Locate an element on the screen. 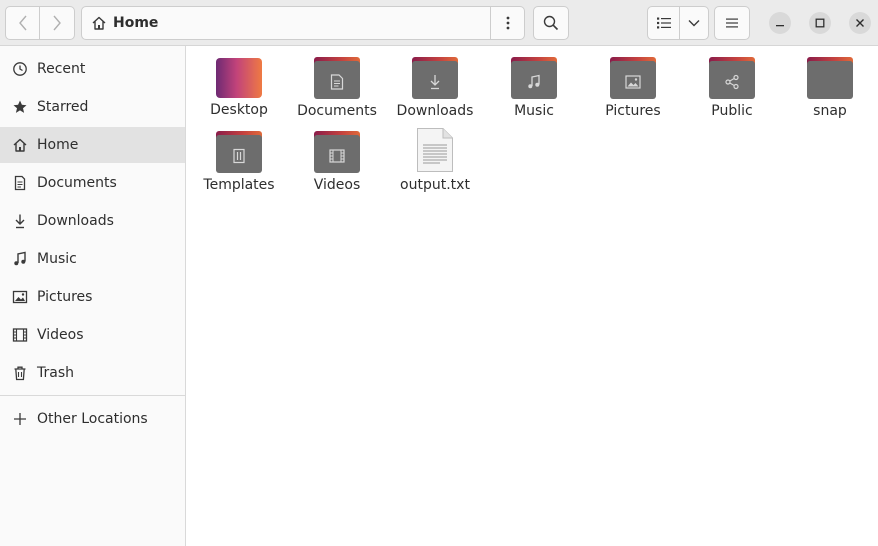 Image resolution: width=878 pixels, height=546 pixels. template-icon is located at coordinates (239, 156).